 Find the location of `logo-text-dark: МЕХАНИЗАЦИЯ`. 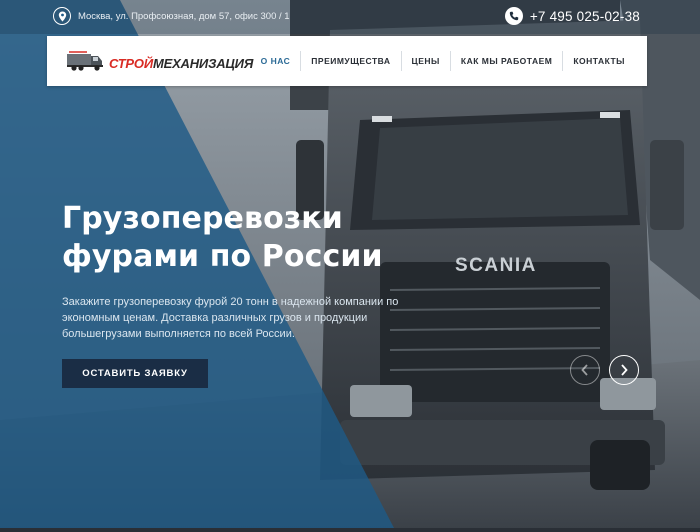

logo-text-dark: МЕХАНИЗАЦИЯ is located at coordinates (203, 63).